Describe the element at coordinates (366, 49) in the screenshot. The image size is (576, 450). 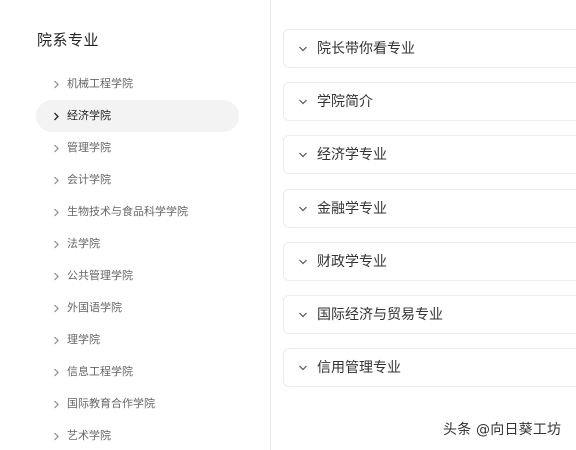
I see `section-label: 院长带你看专业` at that location.